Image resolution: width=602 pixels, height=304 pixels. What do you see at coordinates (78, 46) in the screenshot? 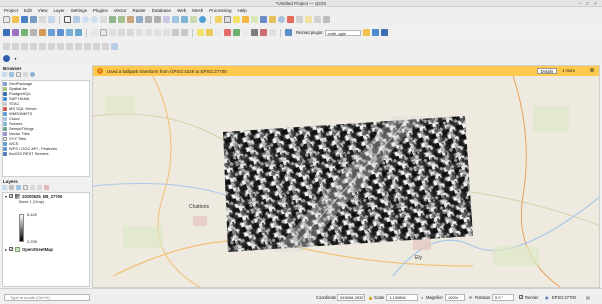
I see `rotate-features-icon` at bounding box center [78, 46].